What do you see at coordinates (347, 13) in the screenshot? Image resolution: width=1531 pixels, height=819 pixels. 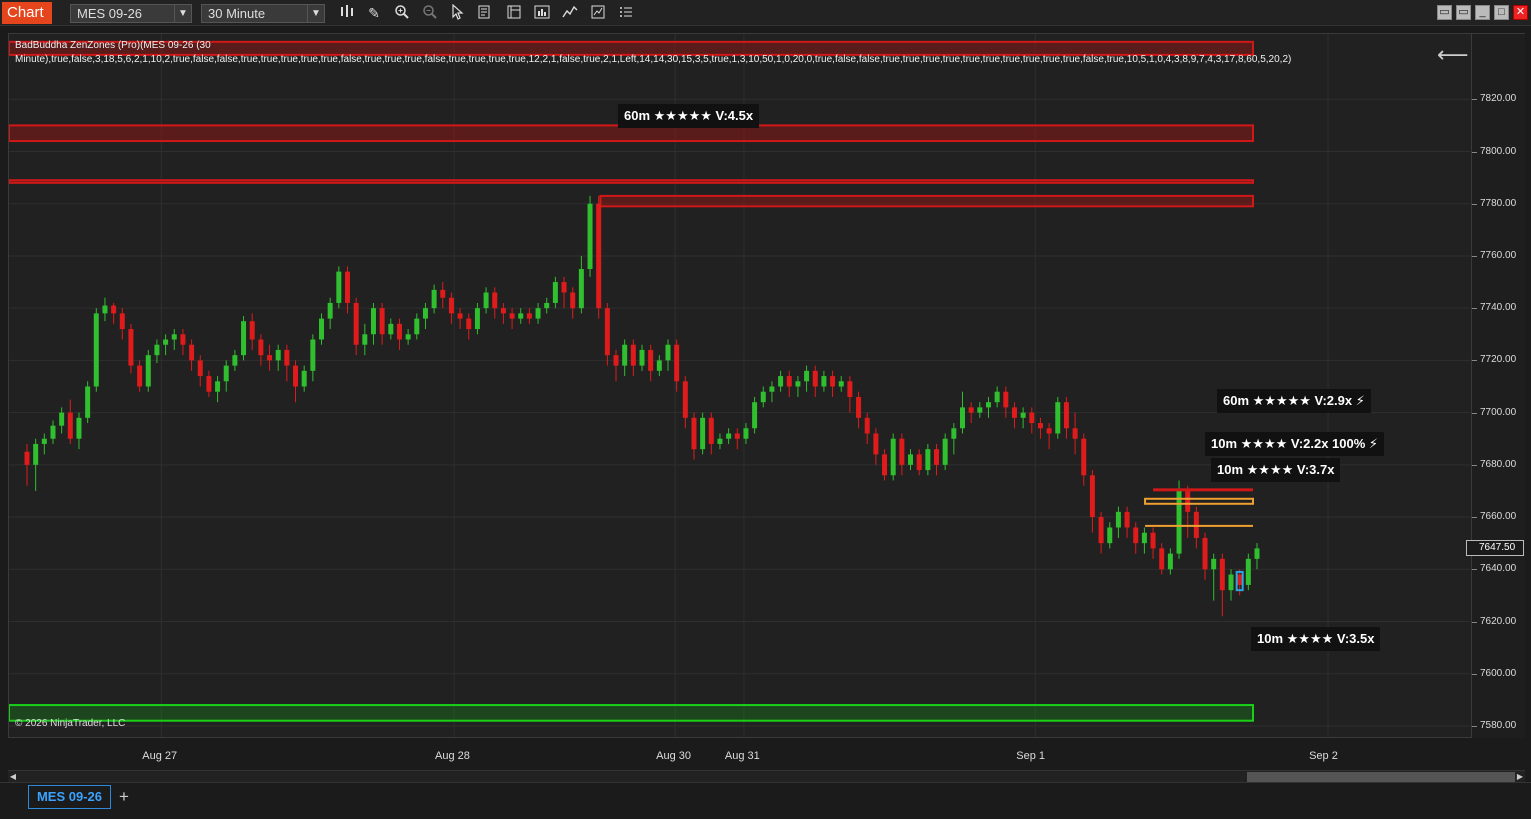 I see `bar-type-icon` at bounding box center [347, 13].